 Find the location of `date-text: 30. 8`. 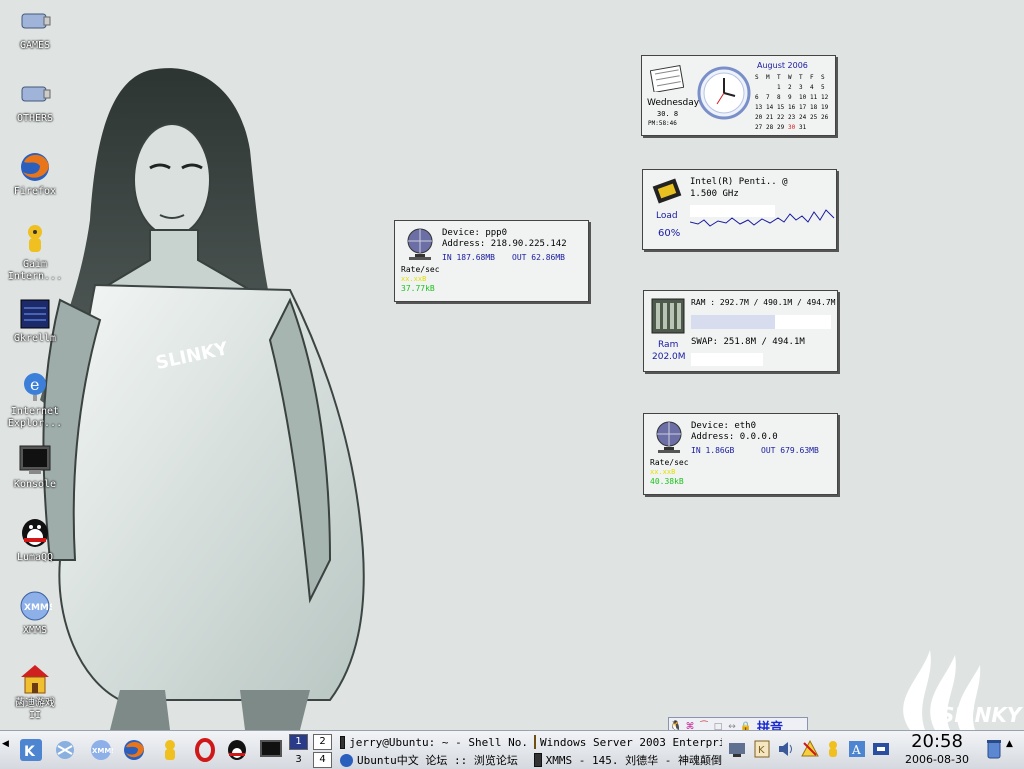

date-text: 30. 8 is located at coordinates (668, 114).